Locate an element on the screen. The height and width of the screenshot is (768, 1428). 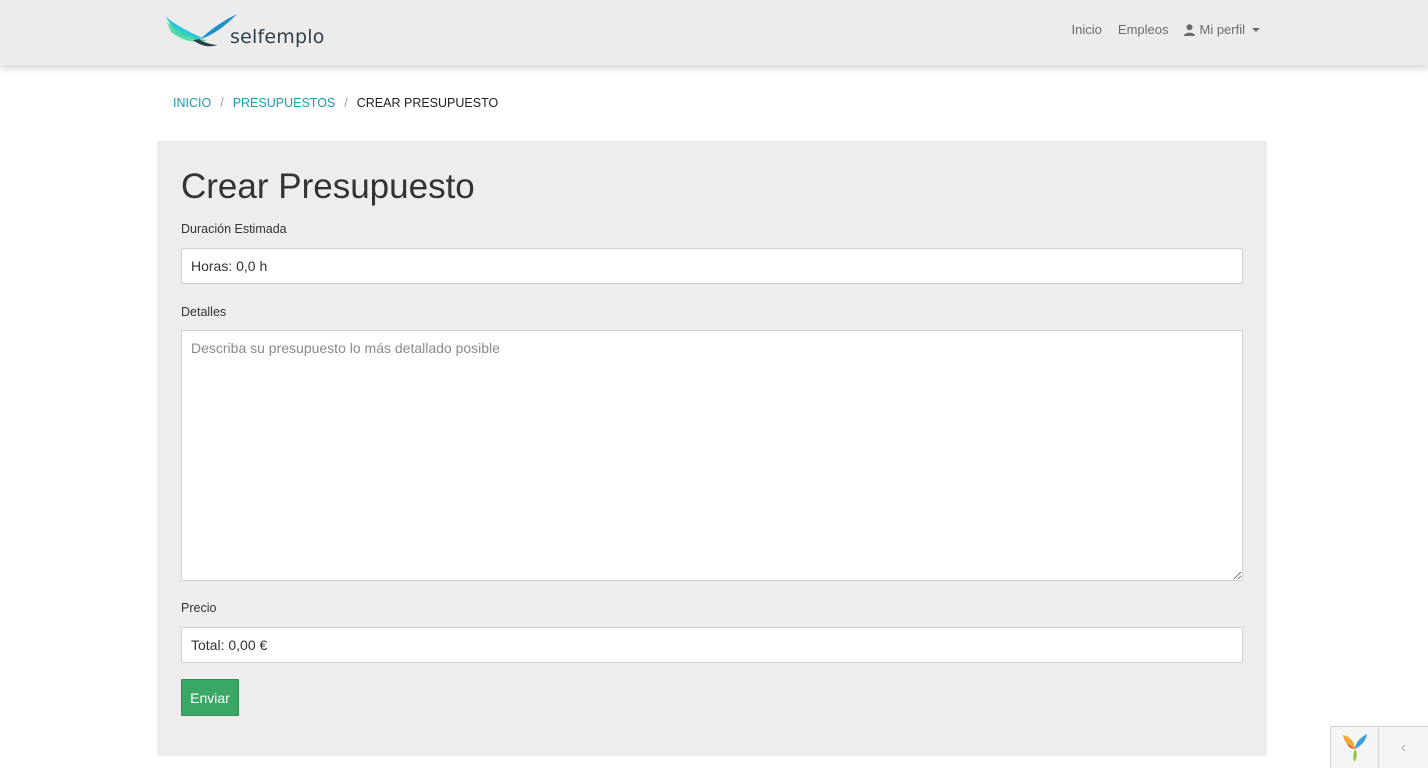
brand-name: selfemplo is located at coordinates (277, 37).